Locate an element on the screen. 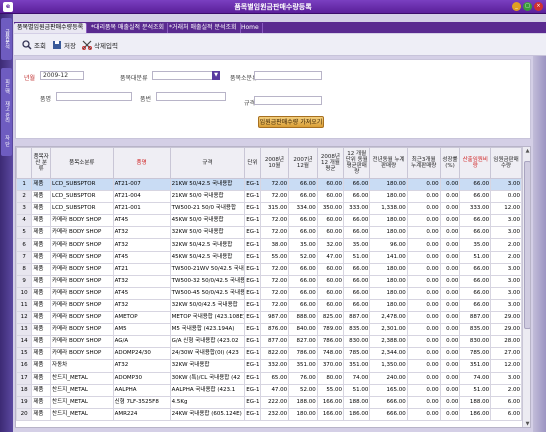 The width and height of the screenshot is (546, 432). column-header: 단위 is located at coordinates (252, 163).